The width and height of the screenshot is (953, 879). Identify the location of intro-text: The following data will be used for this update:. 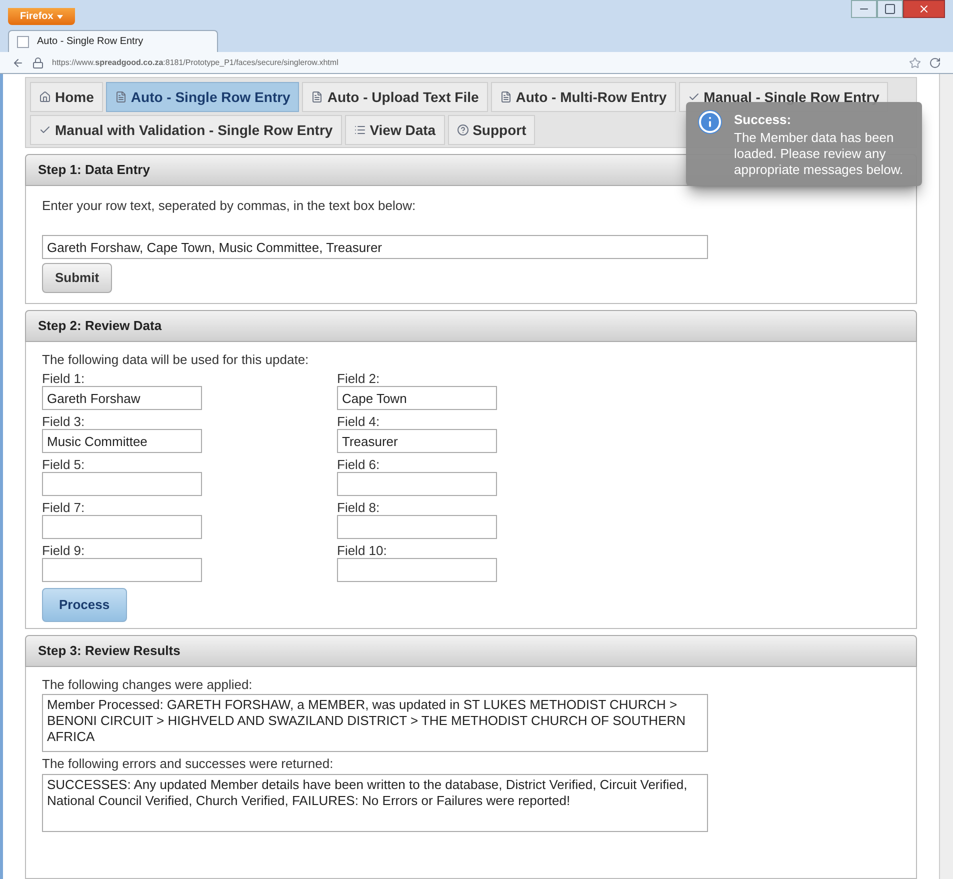
(176, 359).